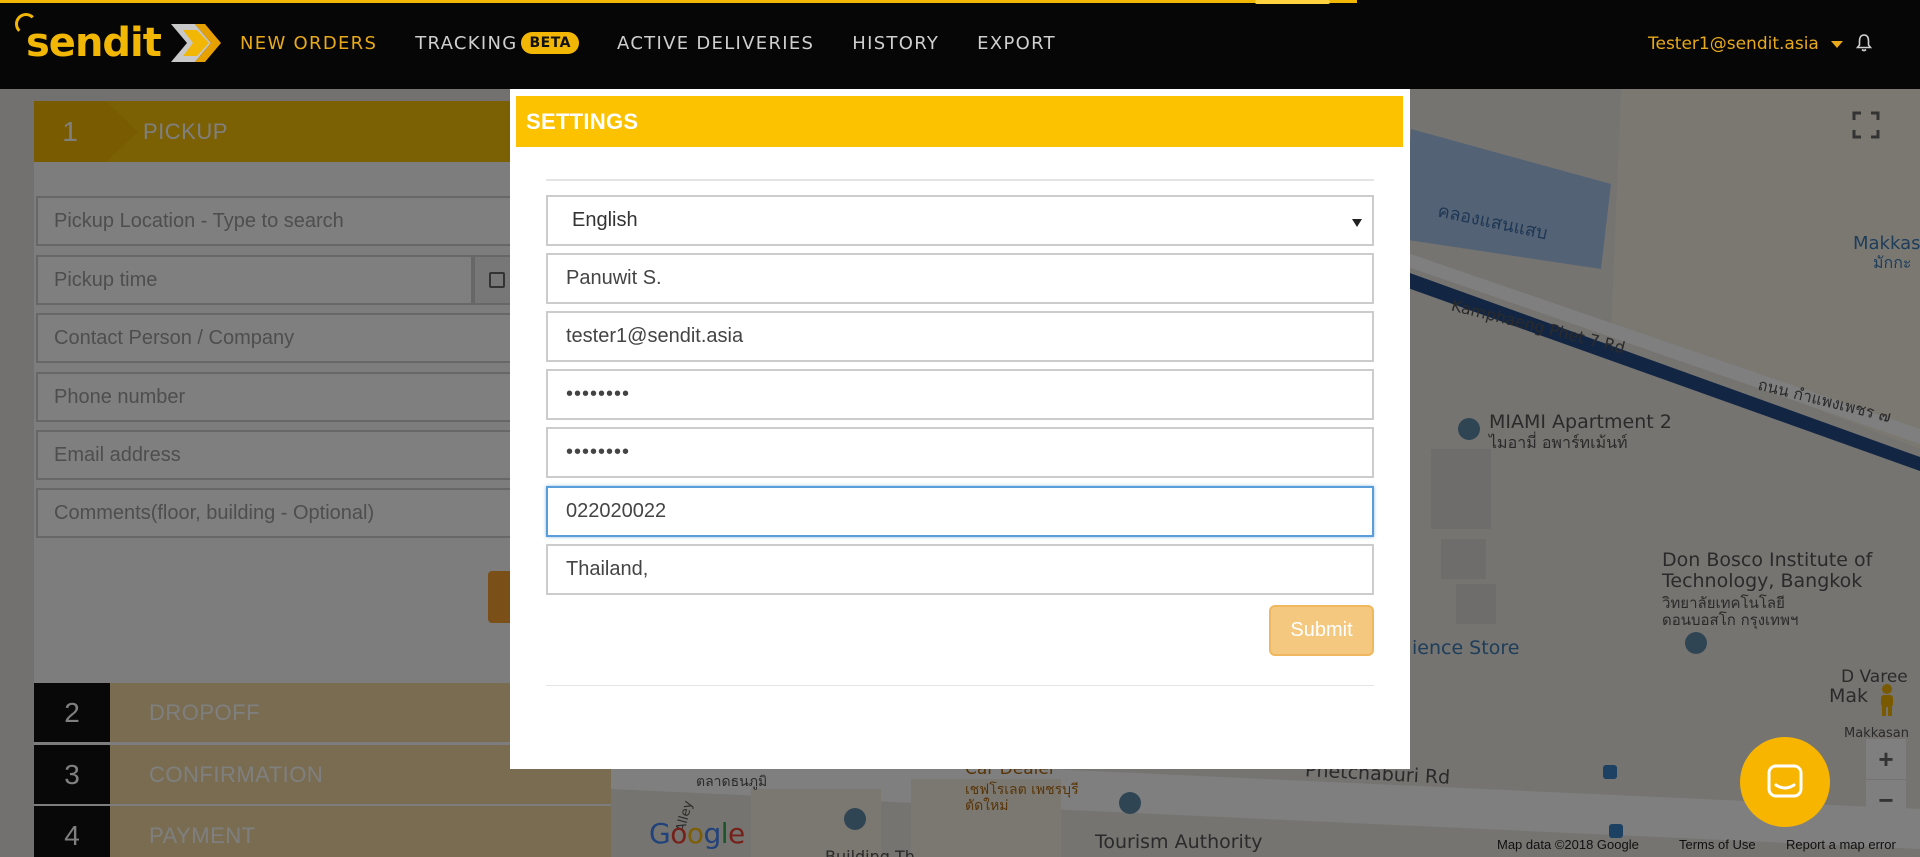  I want to click on loading-progress-glow, so click(1292, 2).